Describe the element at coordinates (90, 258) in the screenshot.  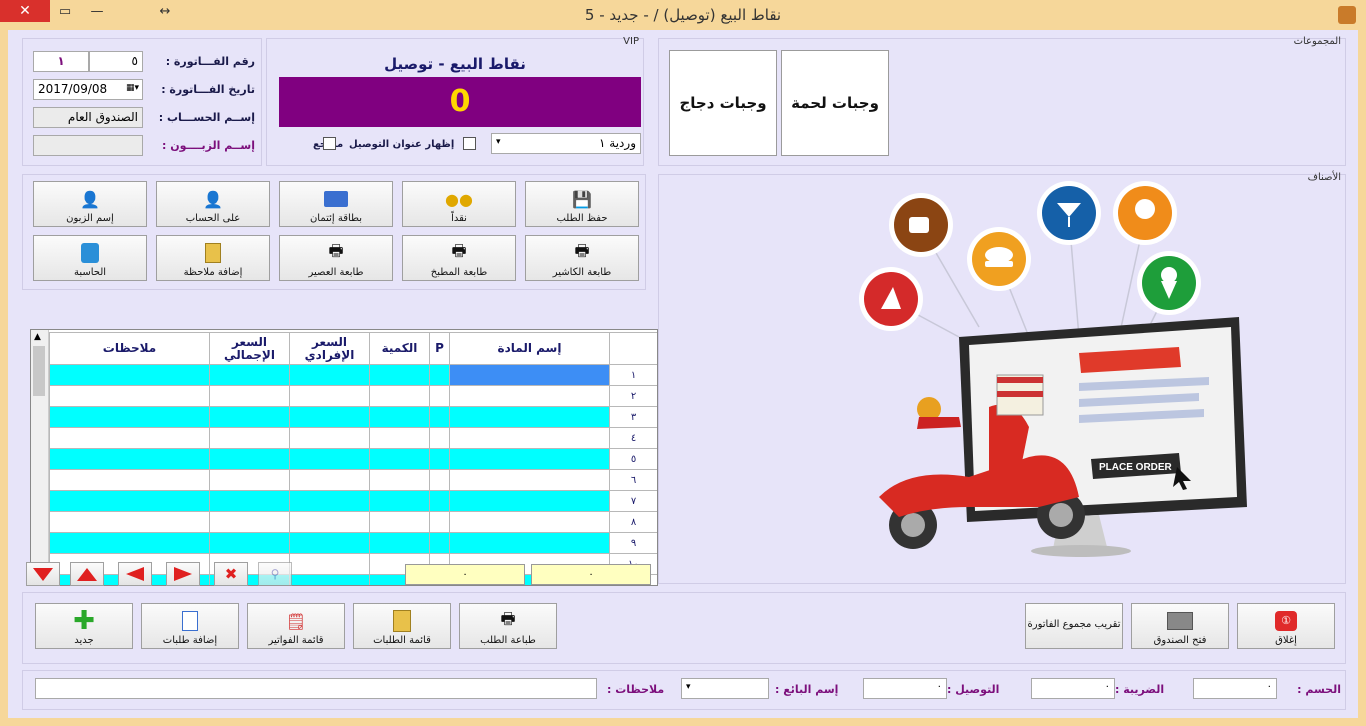
I see `calculator-button: الحاسبة` at that location.